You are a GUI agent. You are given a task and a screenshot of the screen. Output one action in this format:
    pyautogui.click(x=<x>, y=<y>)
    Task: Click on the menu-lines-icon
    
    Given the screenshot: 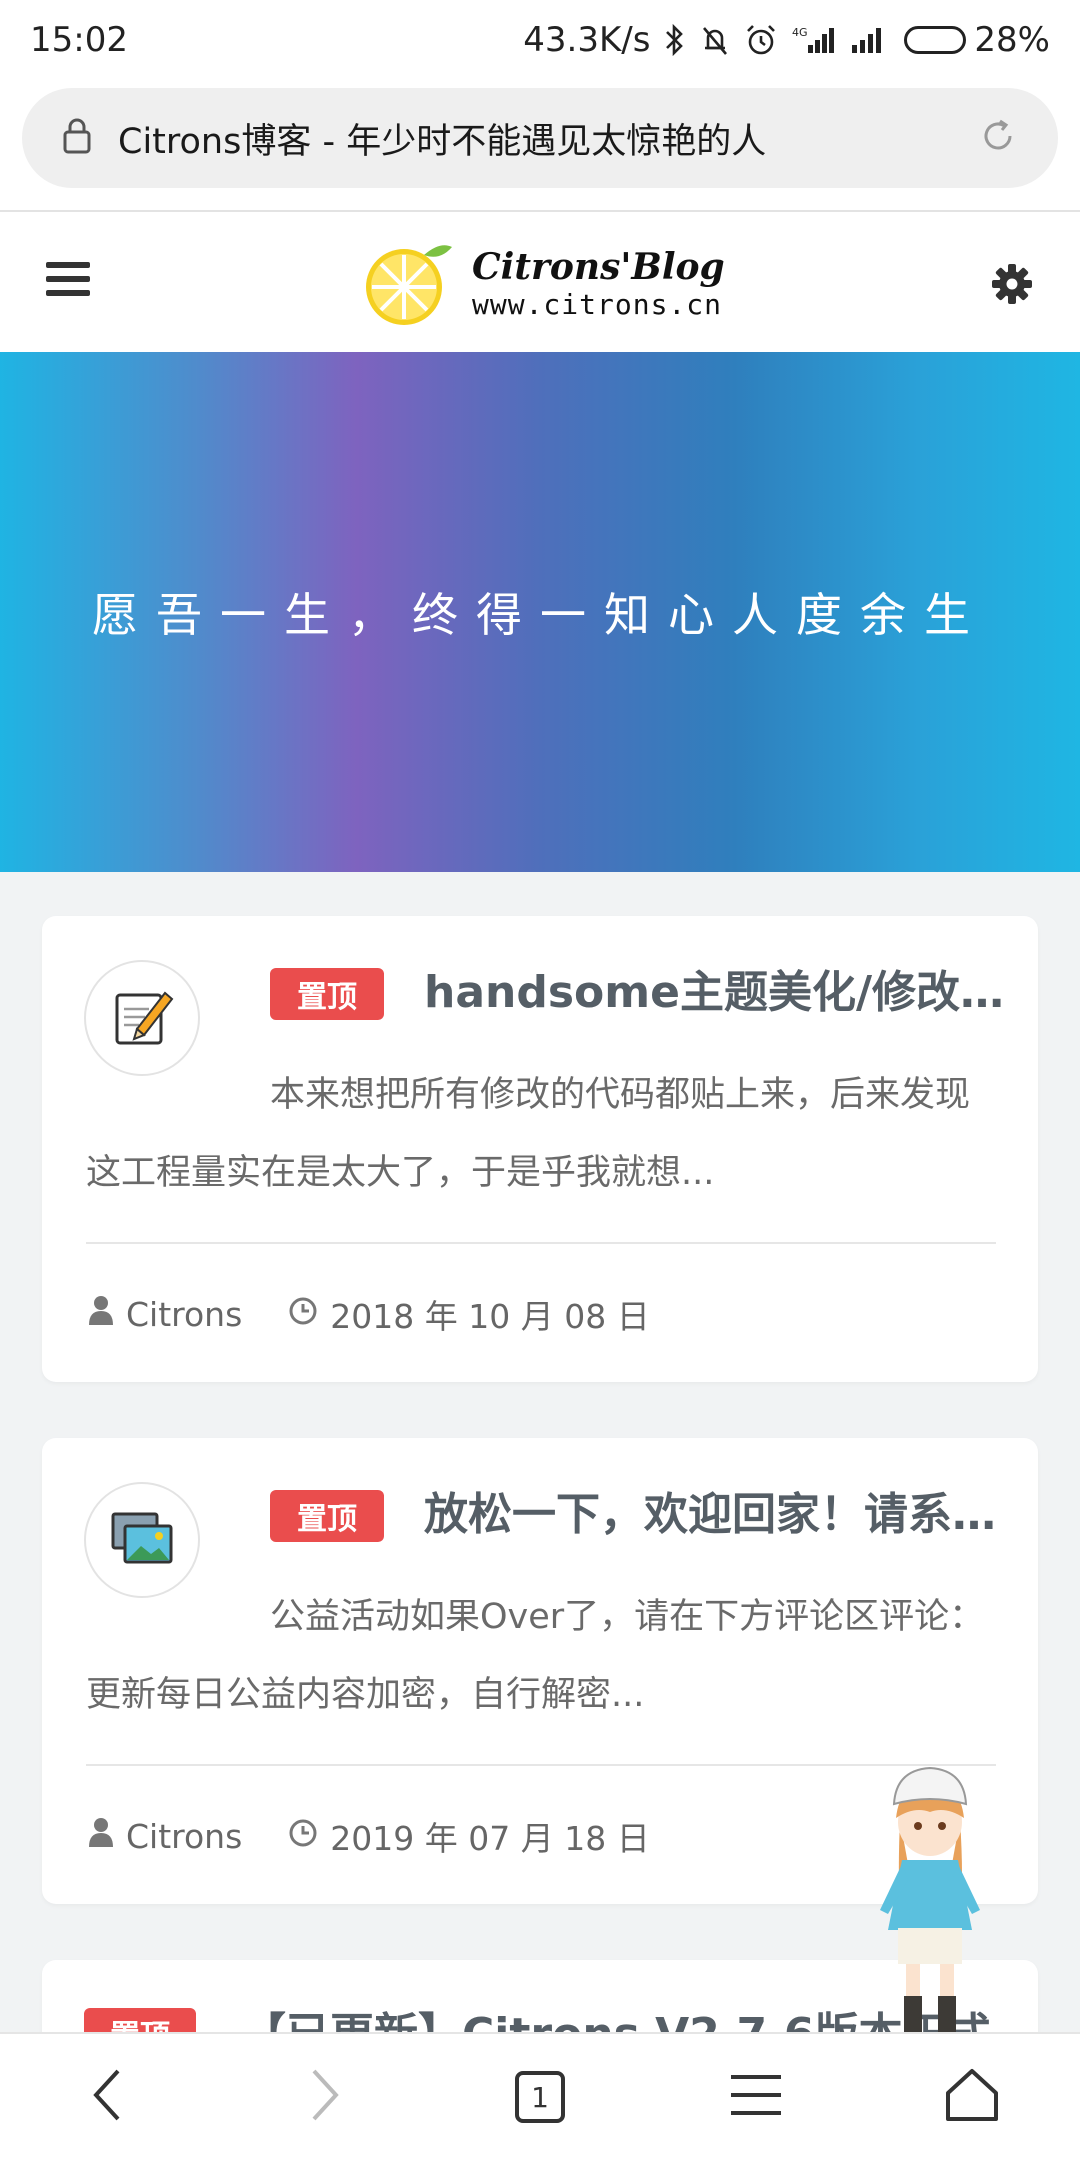 What is the action you would take?
    pyautogui.click(x=756, y=2097)
    